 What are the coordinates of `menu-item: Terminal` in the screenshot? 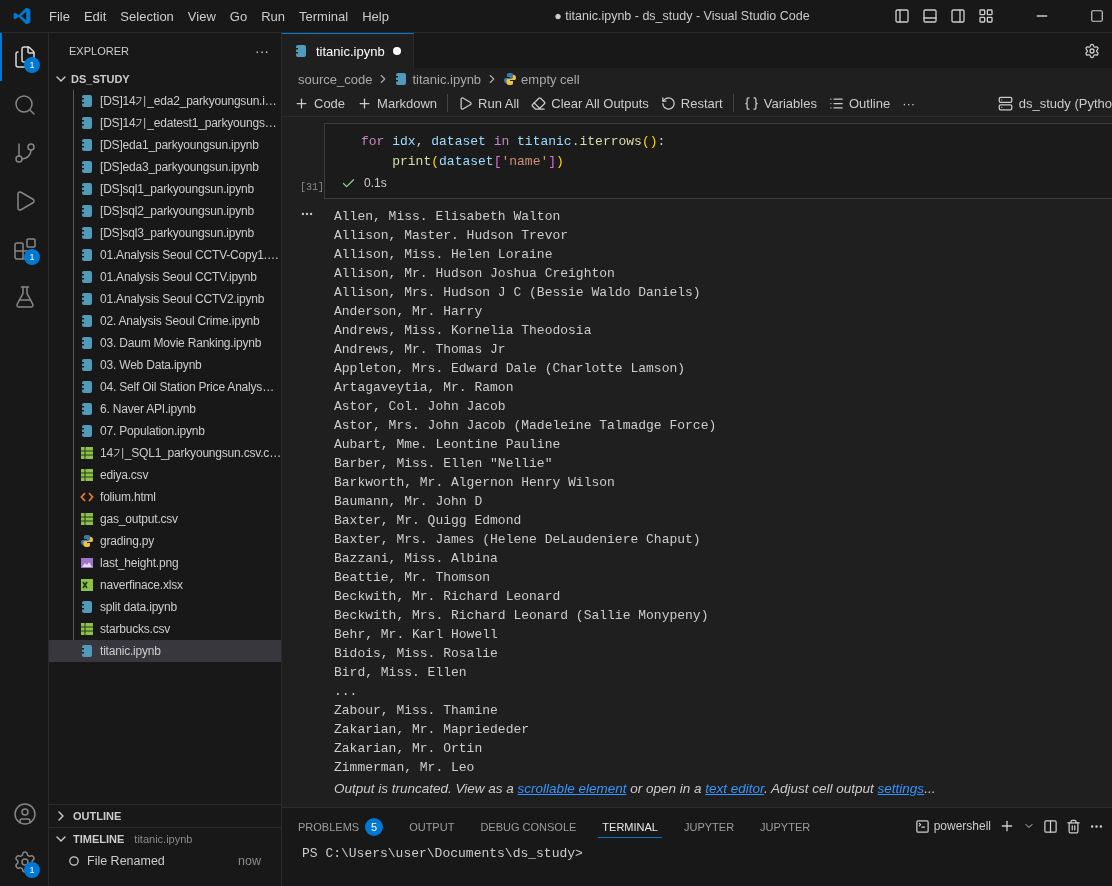 It's located at (324, 16).